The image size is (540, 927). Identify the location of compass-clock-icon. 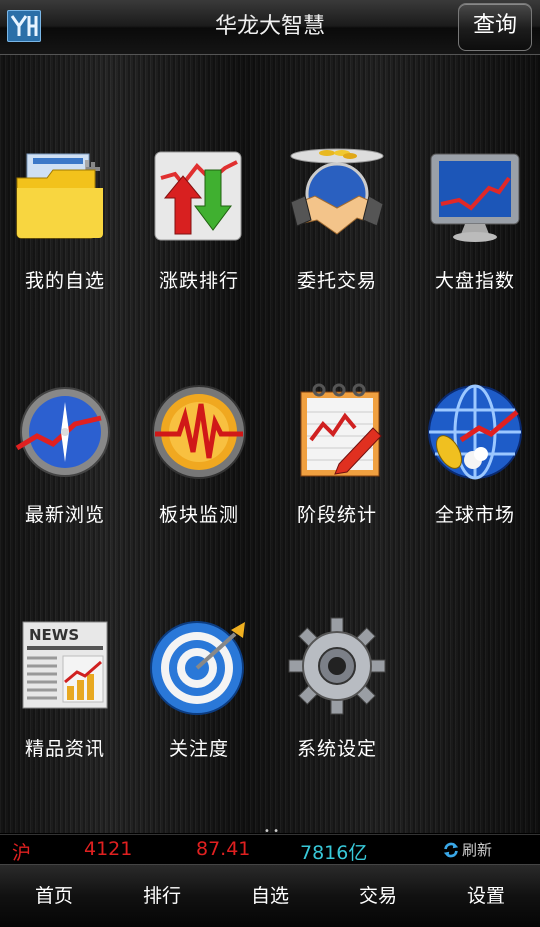
(62, 432).